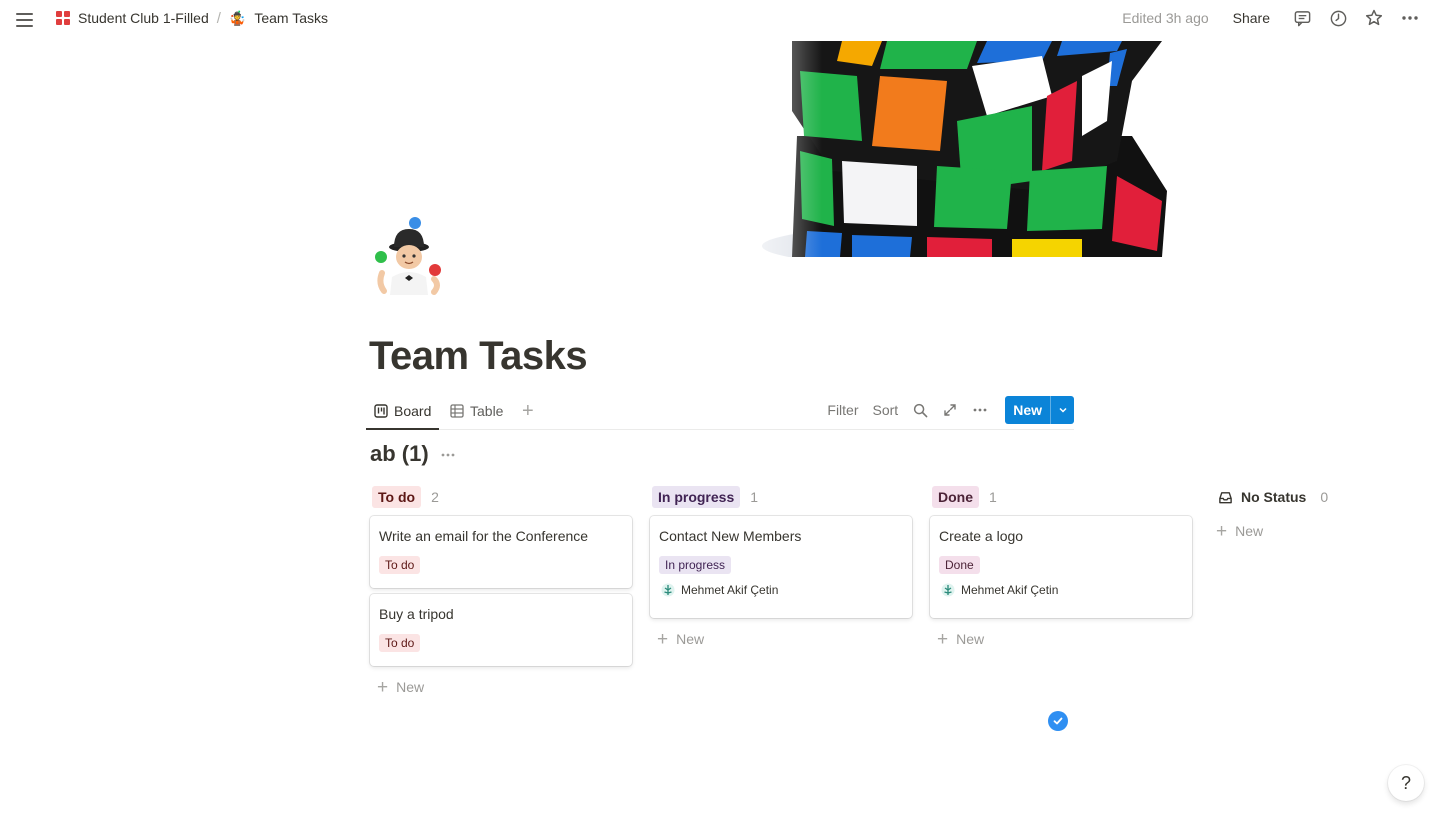 This screenshot has width=1440, height=817. I want to click on column-header: Done 1, so click(1061, 497).